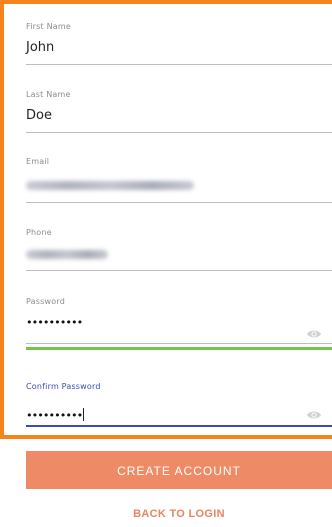  I want to click on last-name-field: Last Name Doe, so click(179, 112).